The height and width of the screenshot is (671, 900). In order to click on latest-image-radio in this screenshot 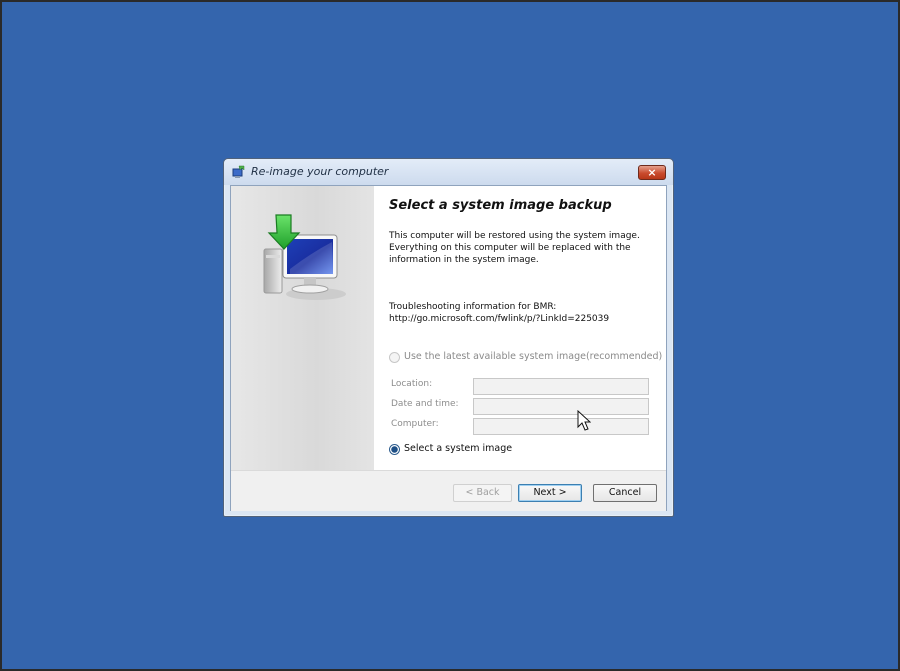, I will do `click(394, 357)`.